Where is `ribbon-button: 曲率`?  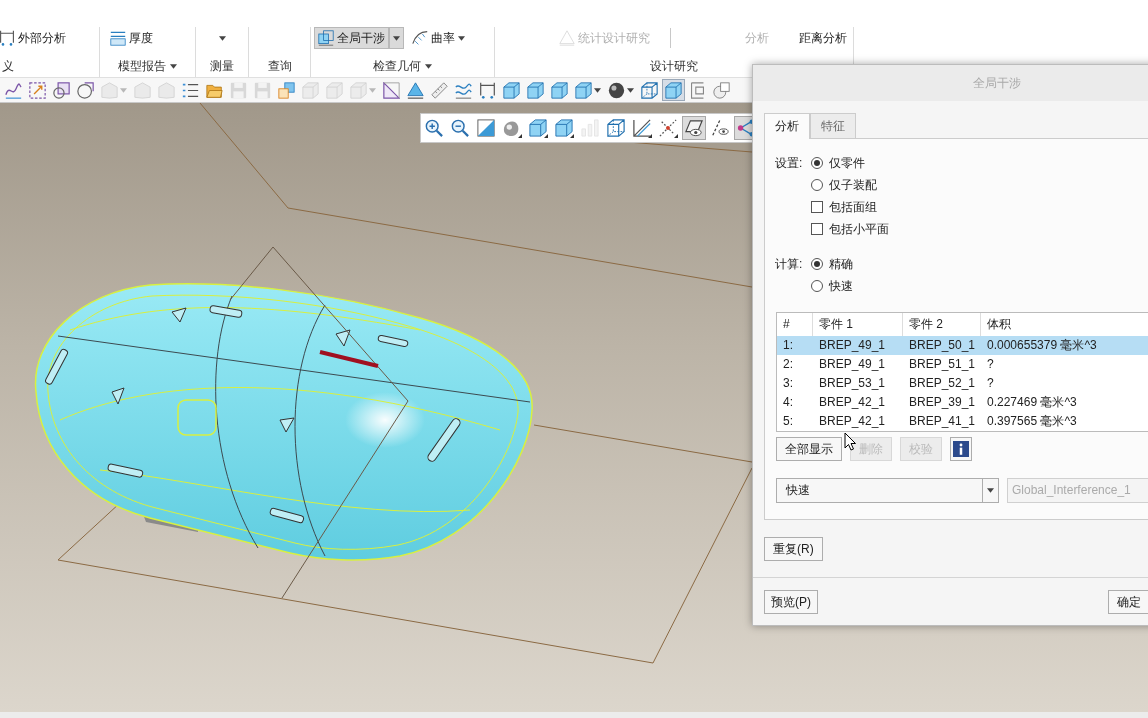 ribbon-button: 曲率 is located at coordinates (438, 38).